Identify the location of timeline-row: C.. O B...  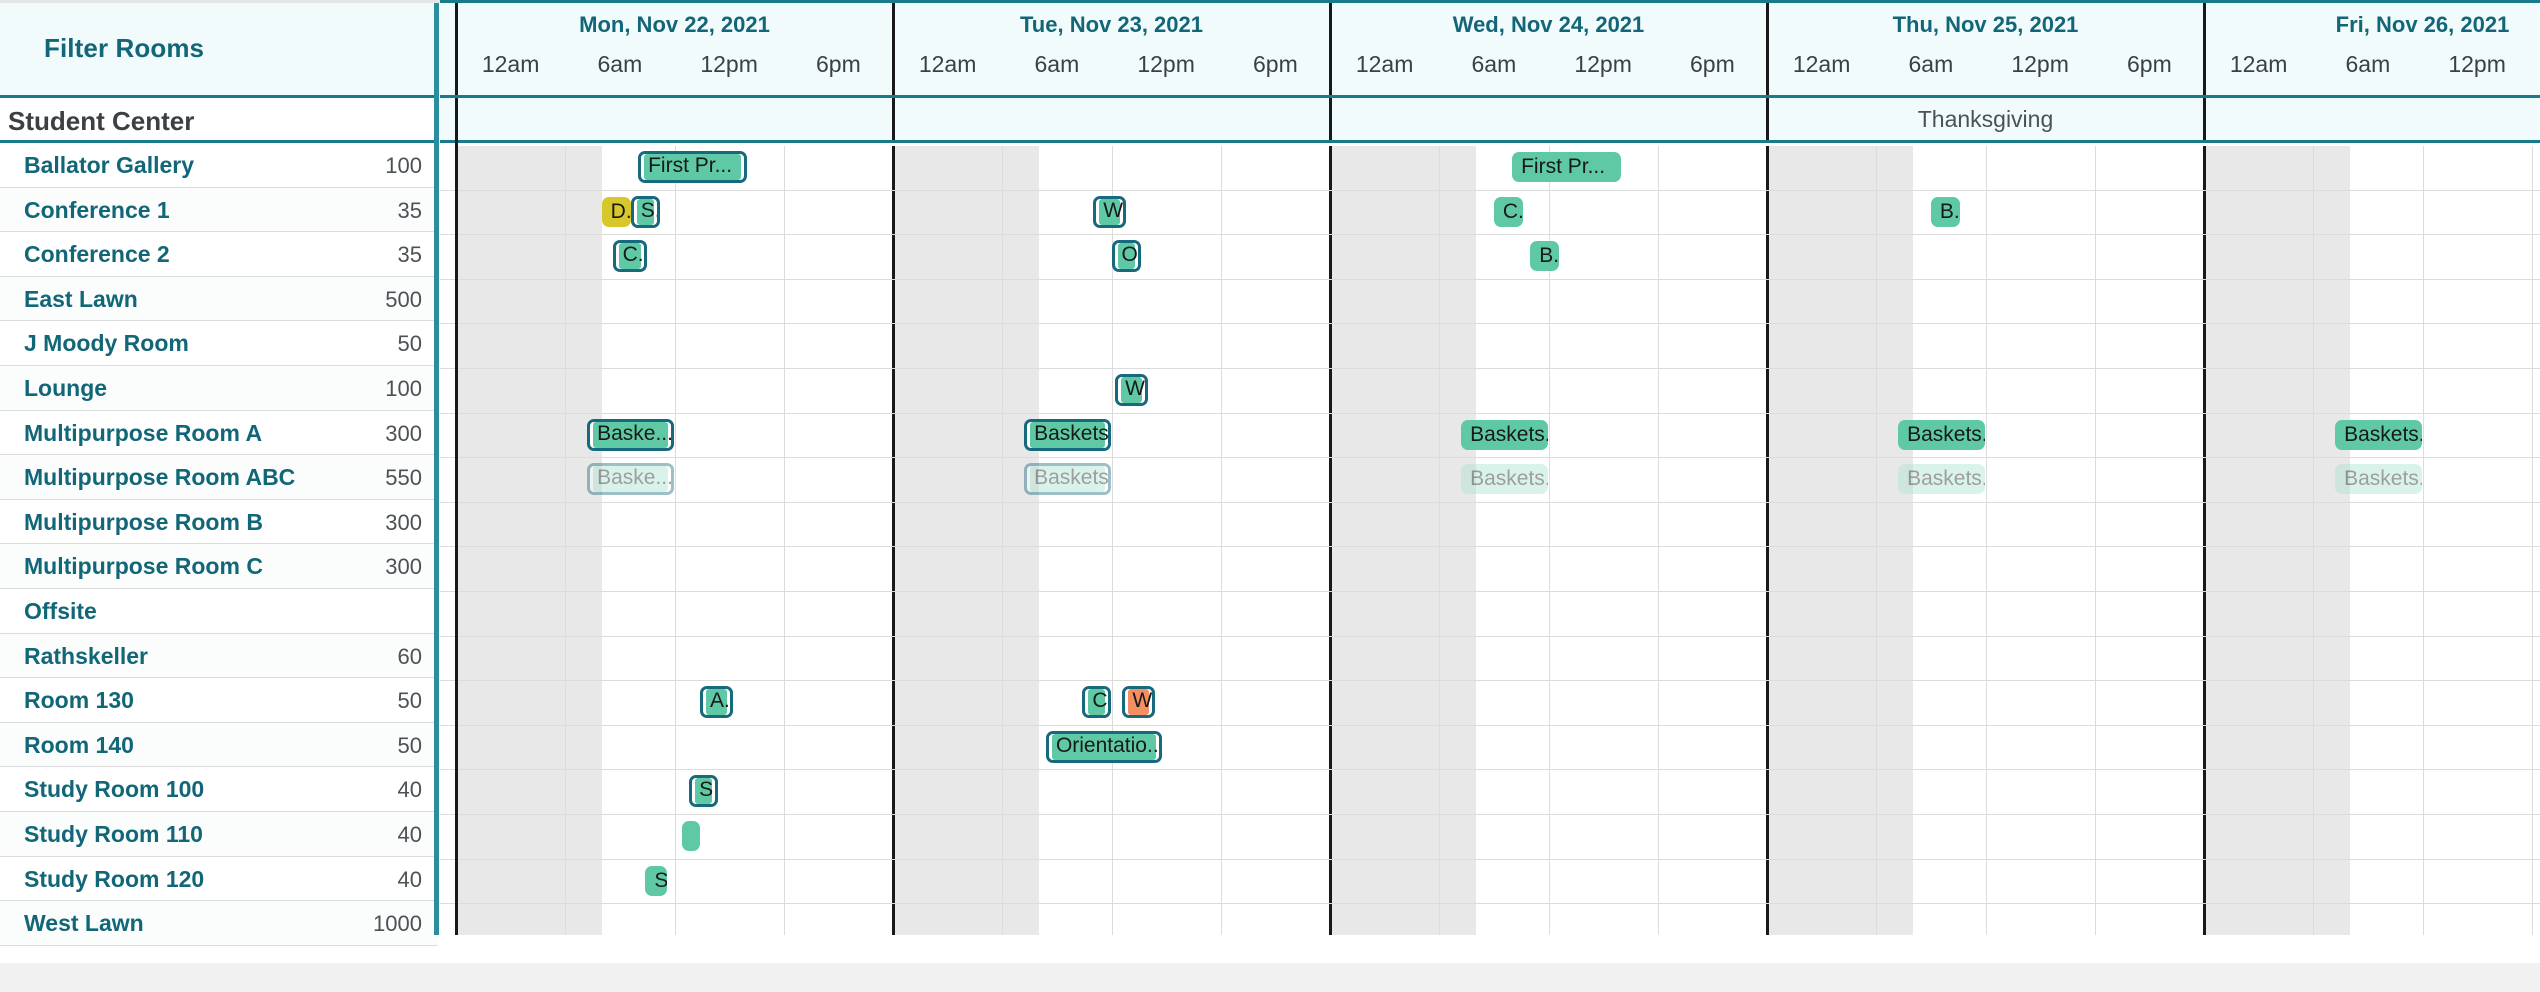
(1490, 257).